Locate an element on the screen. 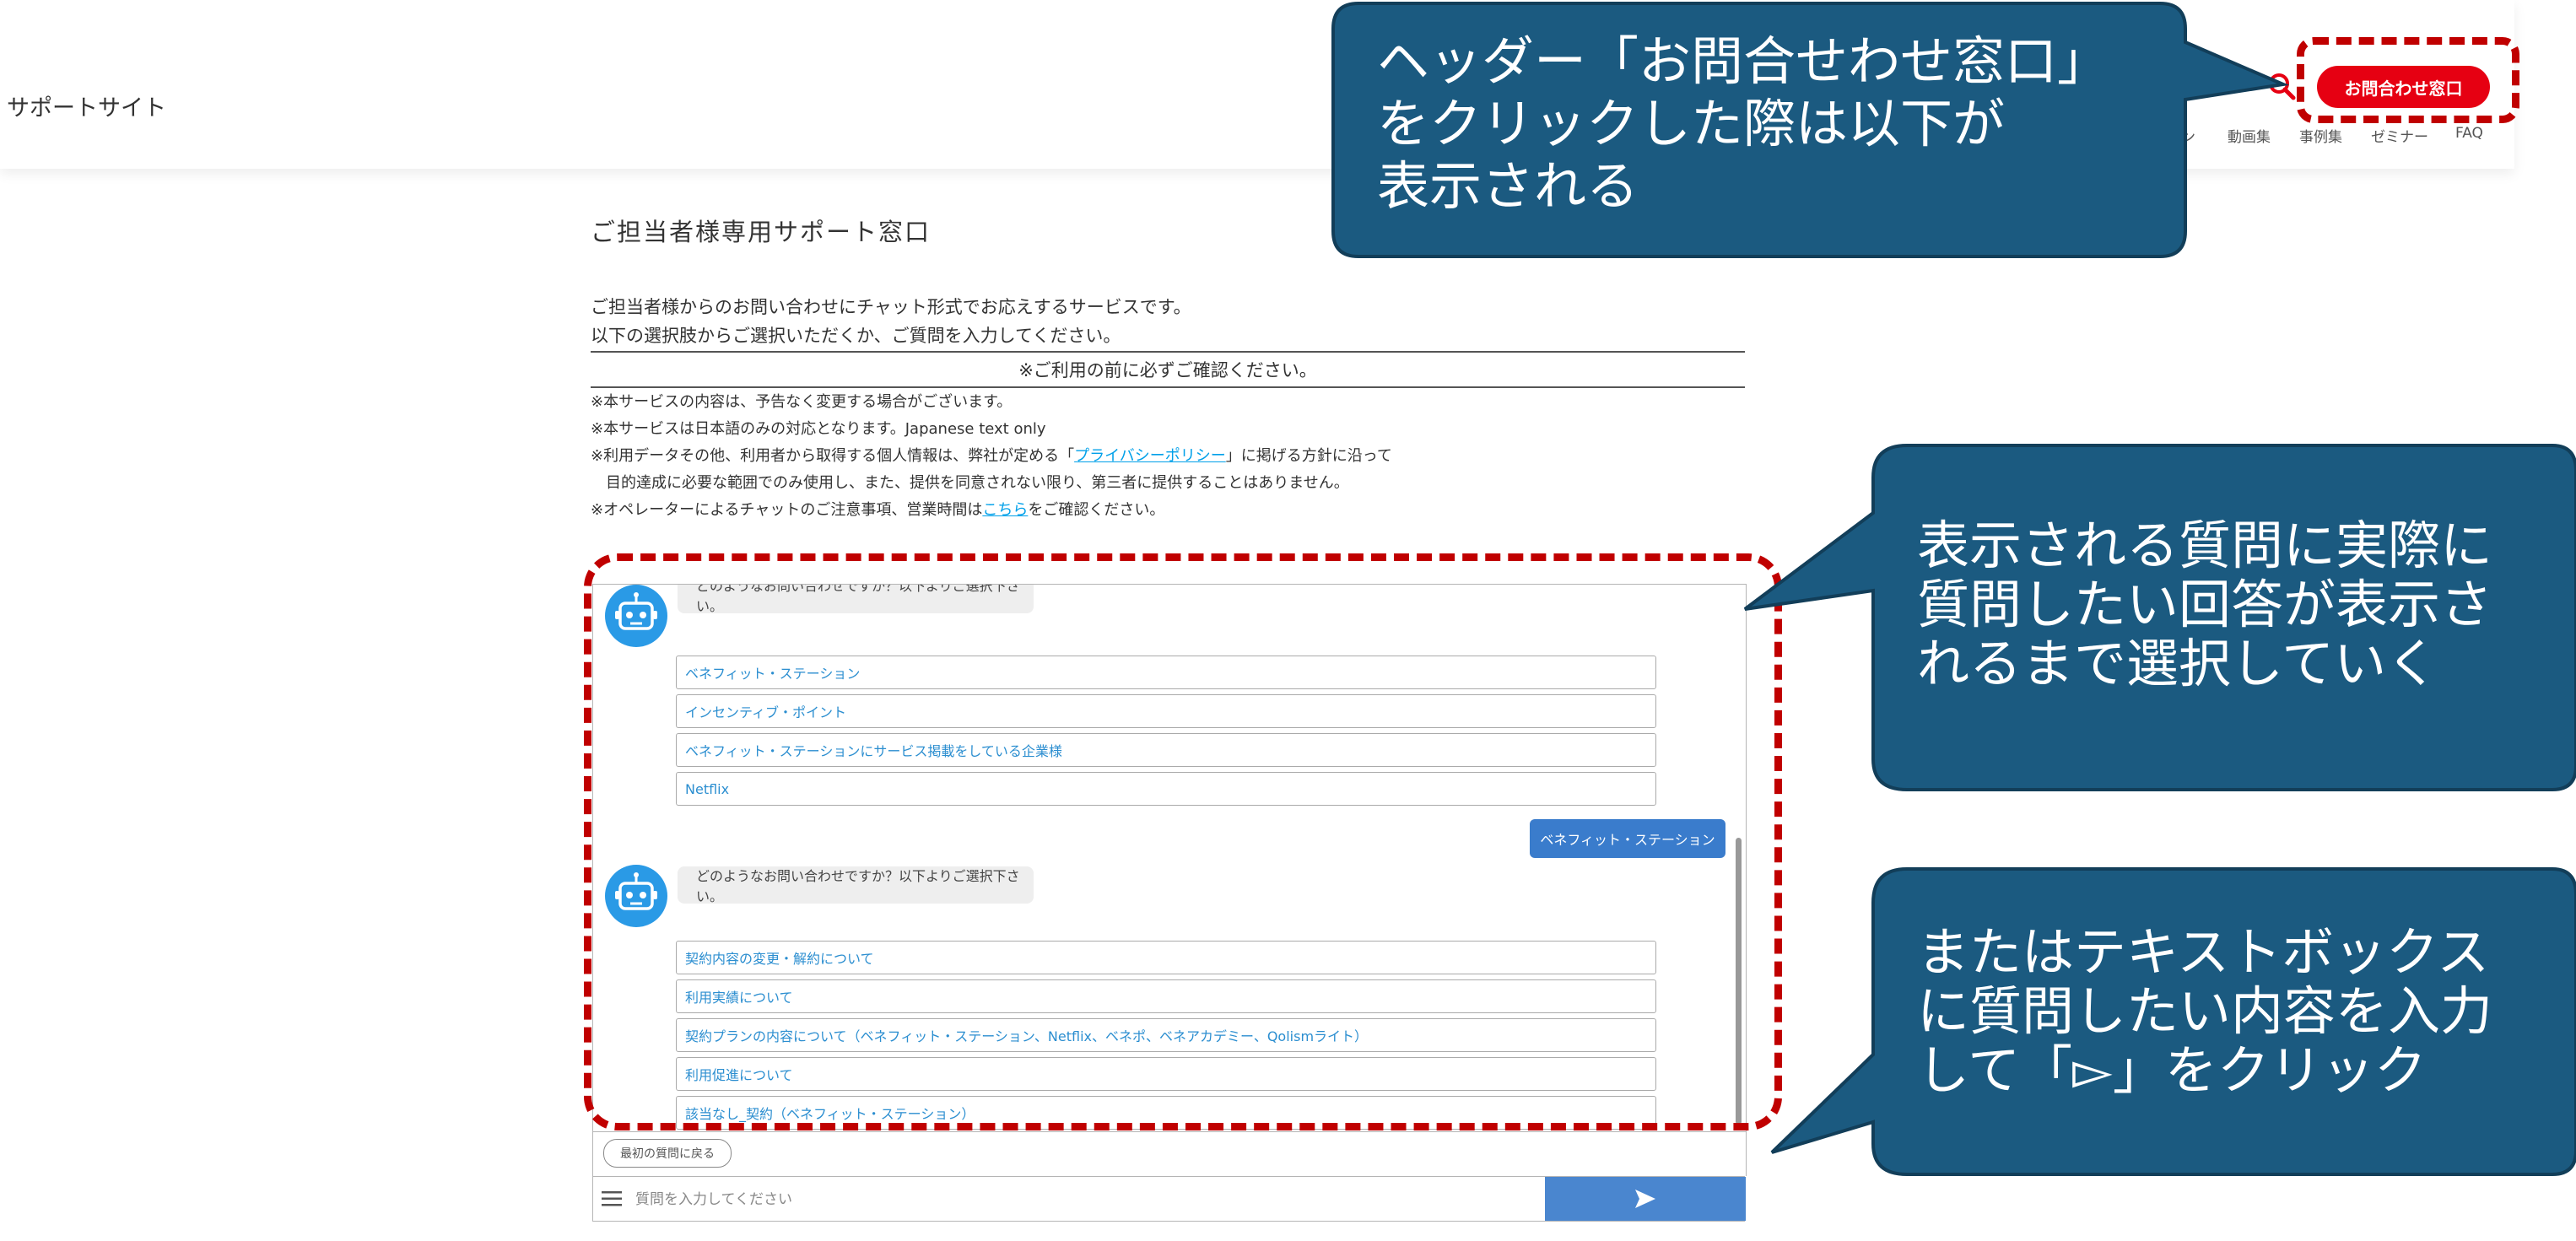  callout-3-text: またはテキストボックス に質問したい内容を入力 して「▻」をクリック is located at coordinates (2205, 1011).